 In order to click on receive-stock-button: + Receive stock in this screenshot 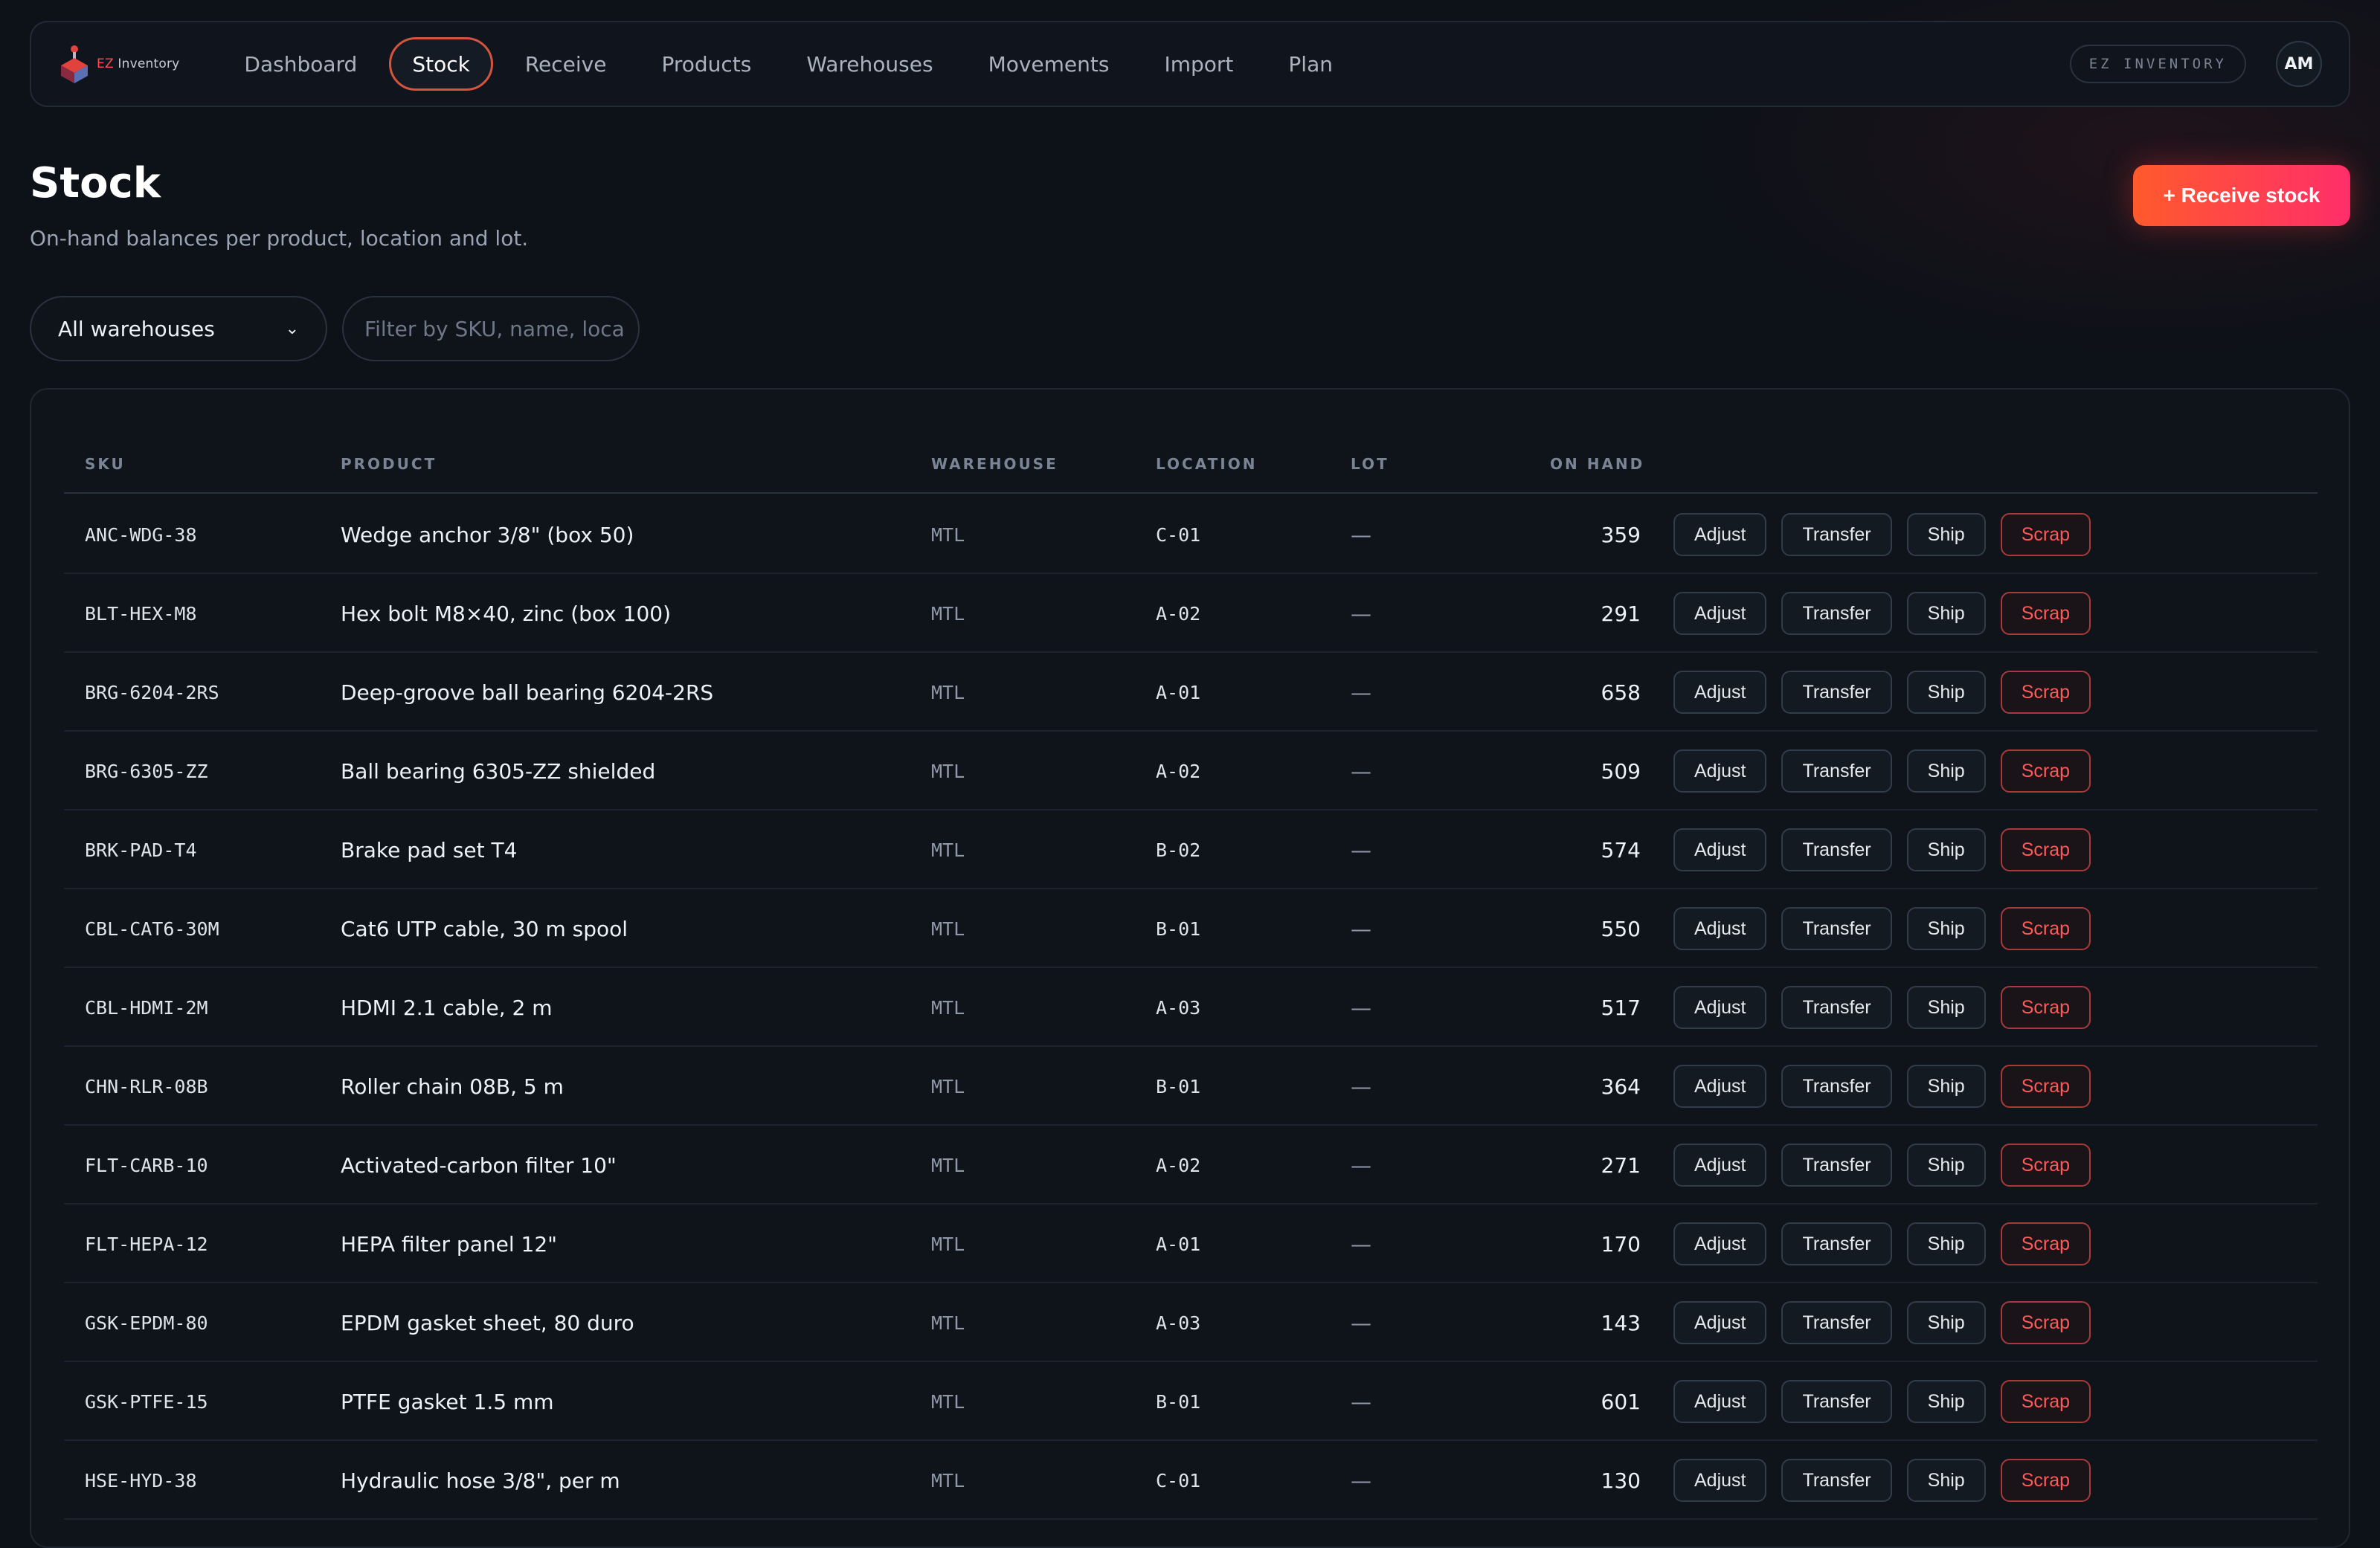, I will do `click(2242, 196)`.